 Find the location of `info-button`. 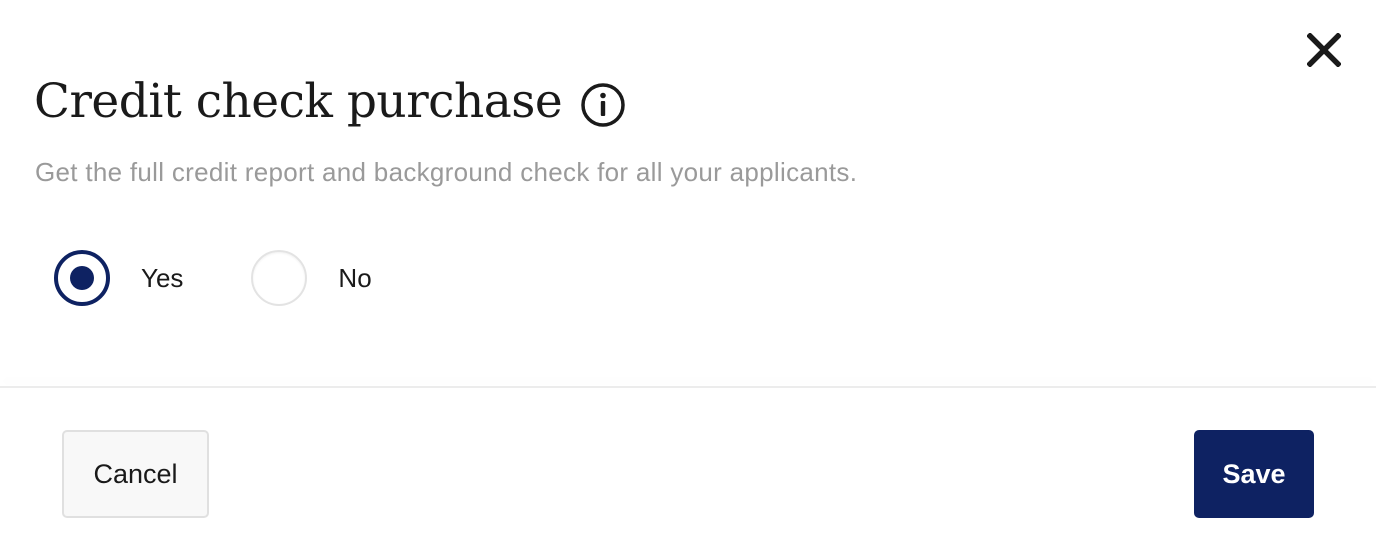

info-button is located at coordinates (603, 105).